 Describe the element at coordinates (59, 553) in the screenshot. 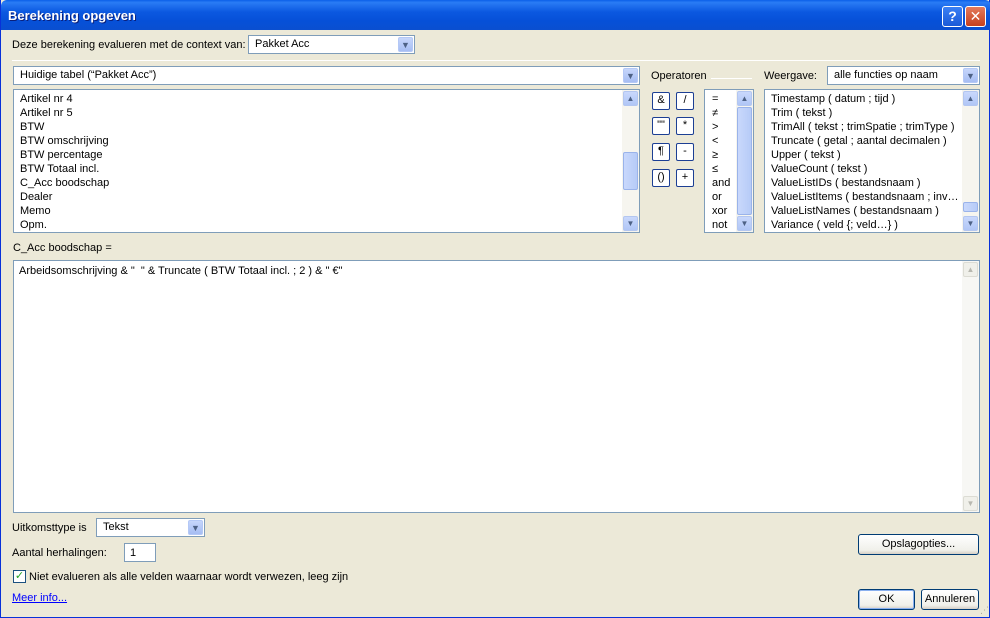

I see `repetitions-label: Aantal herhalingen:` at that location.